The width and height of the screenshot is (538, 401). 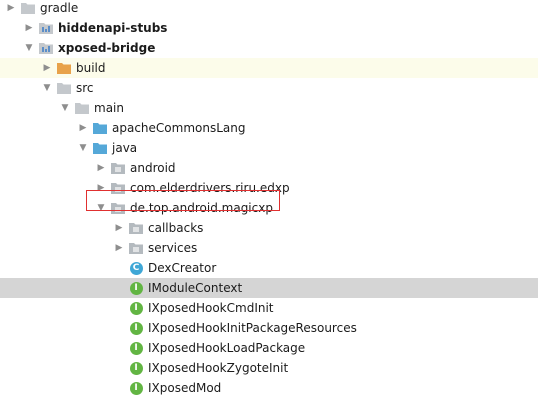 I want to click on tree-item-label: hiddenapi-stubs, so click(x=113, y=28).